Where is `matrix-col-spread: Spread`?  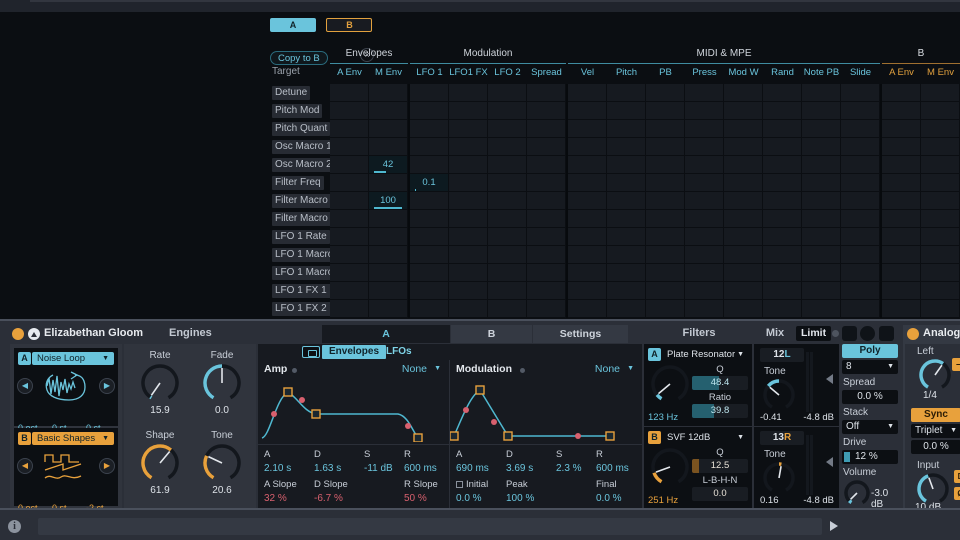
matrix-col-spread: Spread is located at coordinates (546, 74).